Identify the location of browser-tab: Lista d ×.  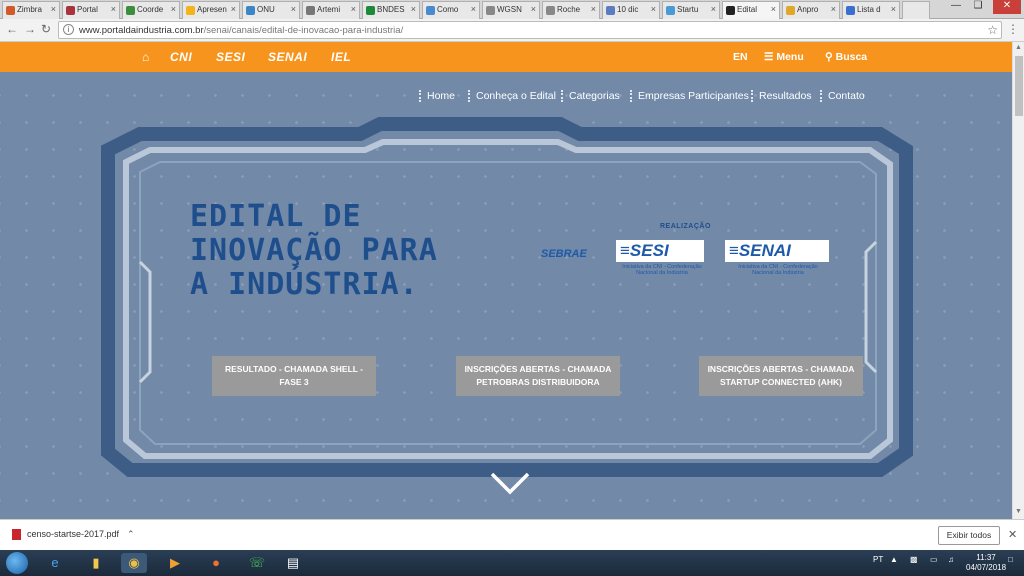
(871, 10).